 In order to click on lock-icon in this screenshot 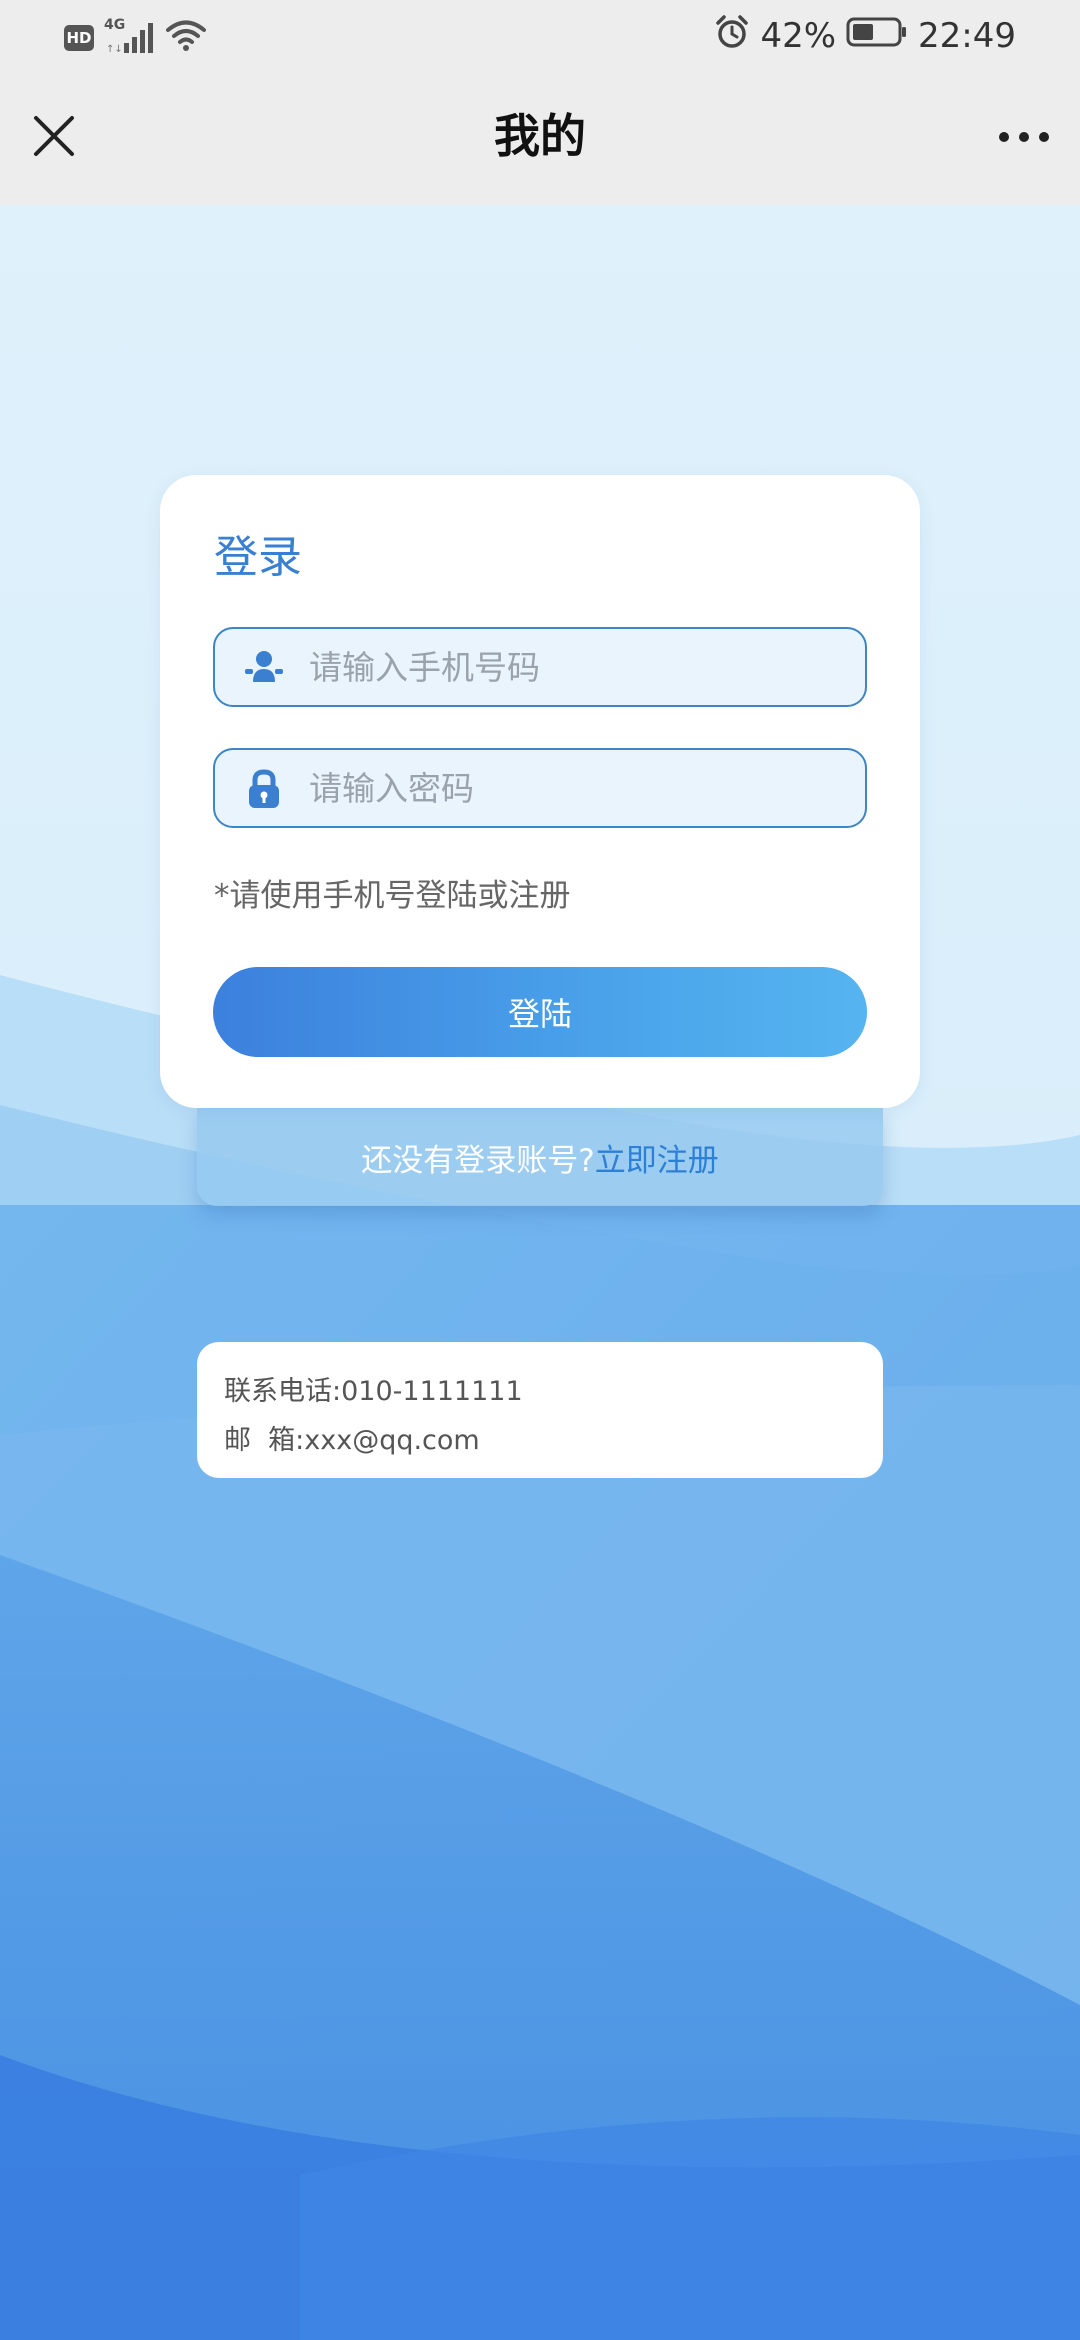, I will do `click(264, 789)`.